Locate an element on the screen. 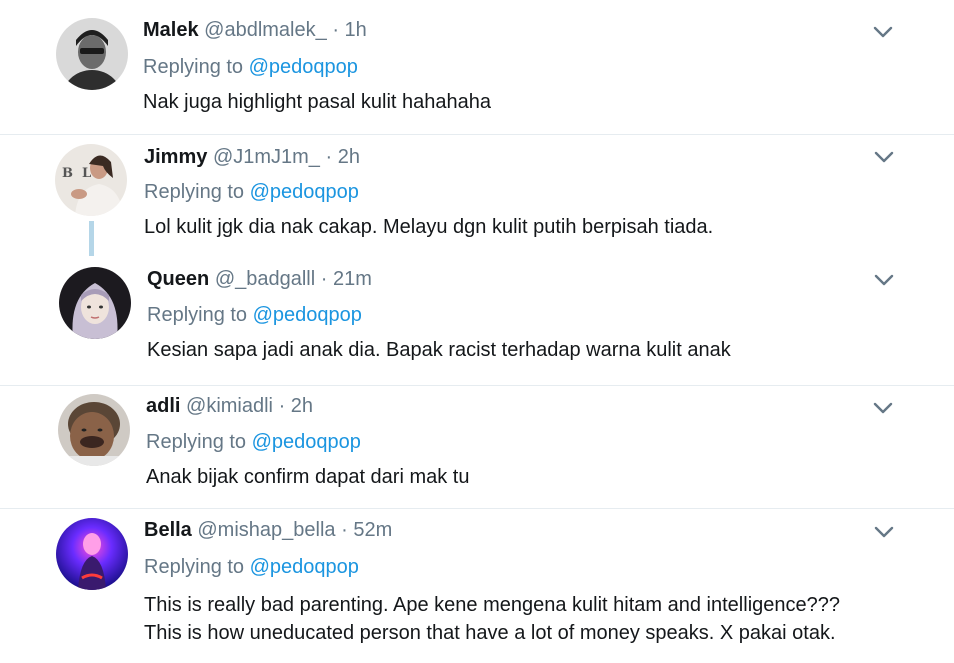 The width and height of the screenshot is (954, 663). svg-text: L is located at coordinates (86, 173).